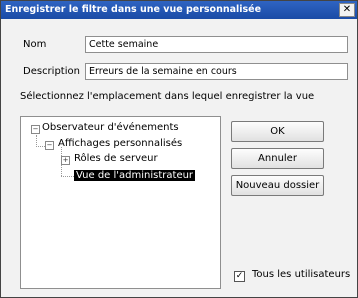  I want to click on cancel-button: Annuler, so click(277, 158).